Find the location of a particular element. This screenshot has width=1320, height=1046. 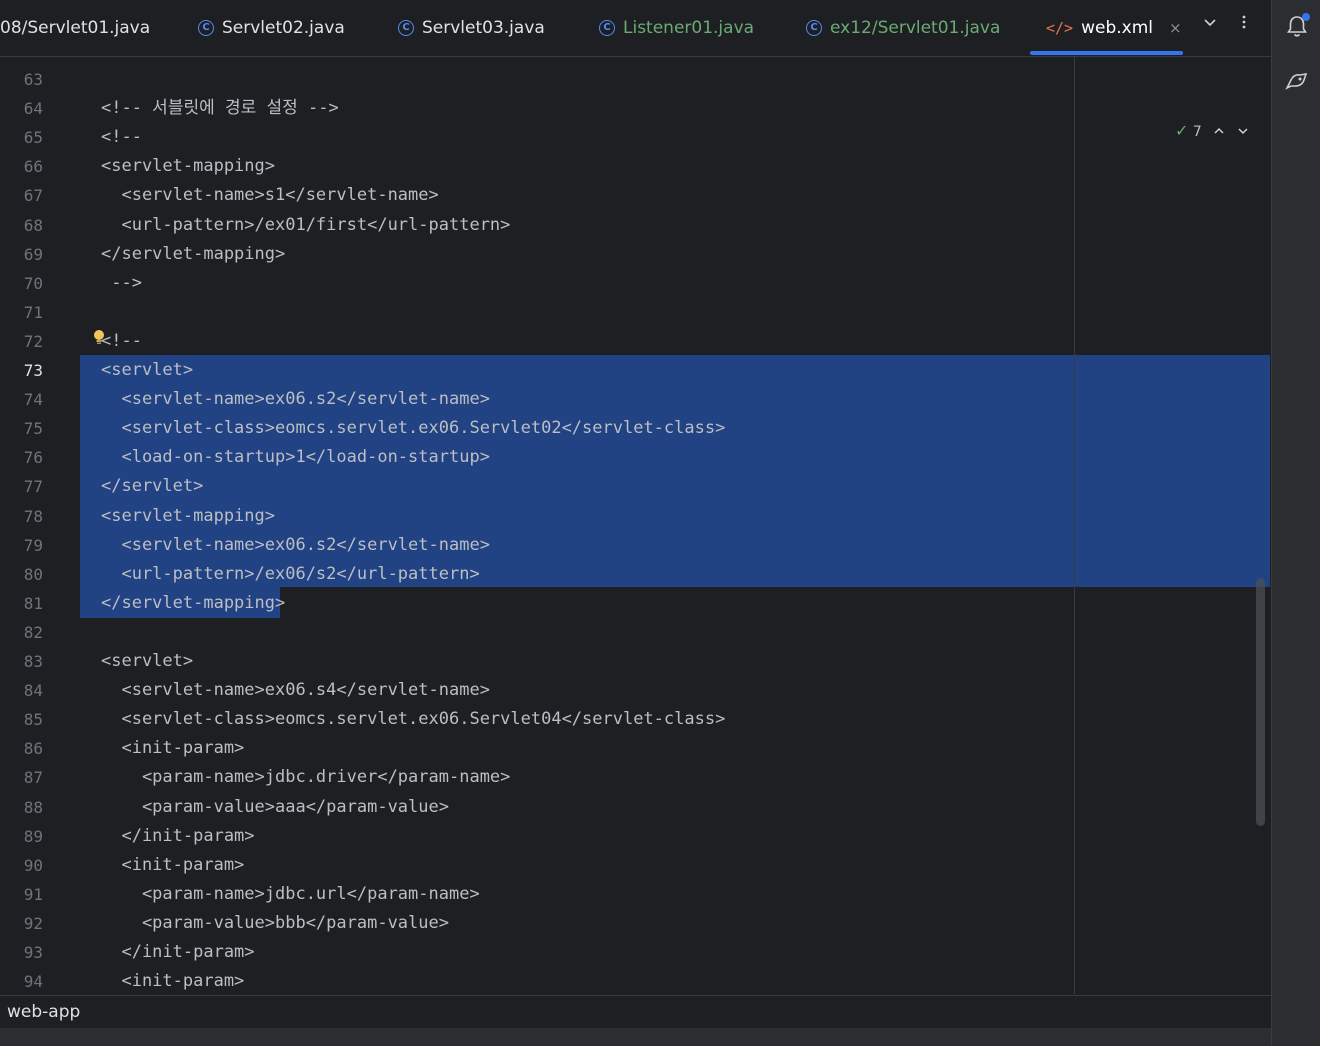

code-line: 92 <param-value>bbb</param-value> is located at coordinates (635, 923).